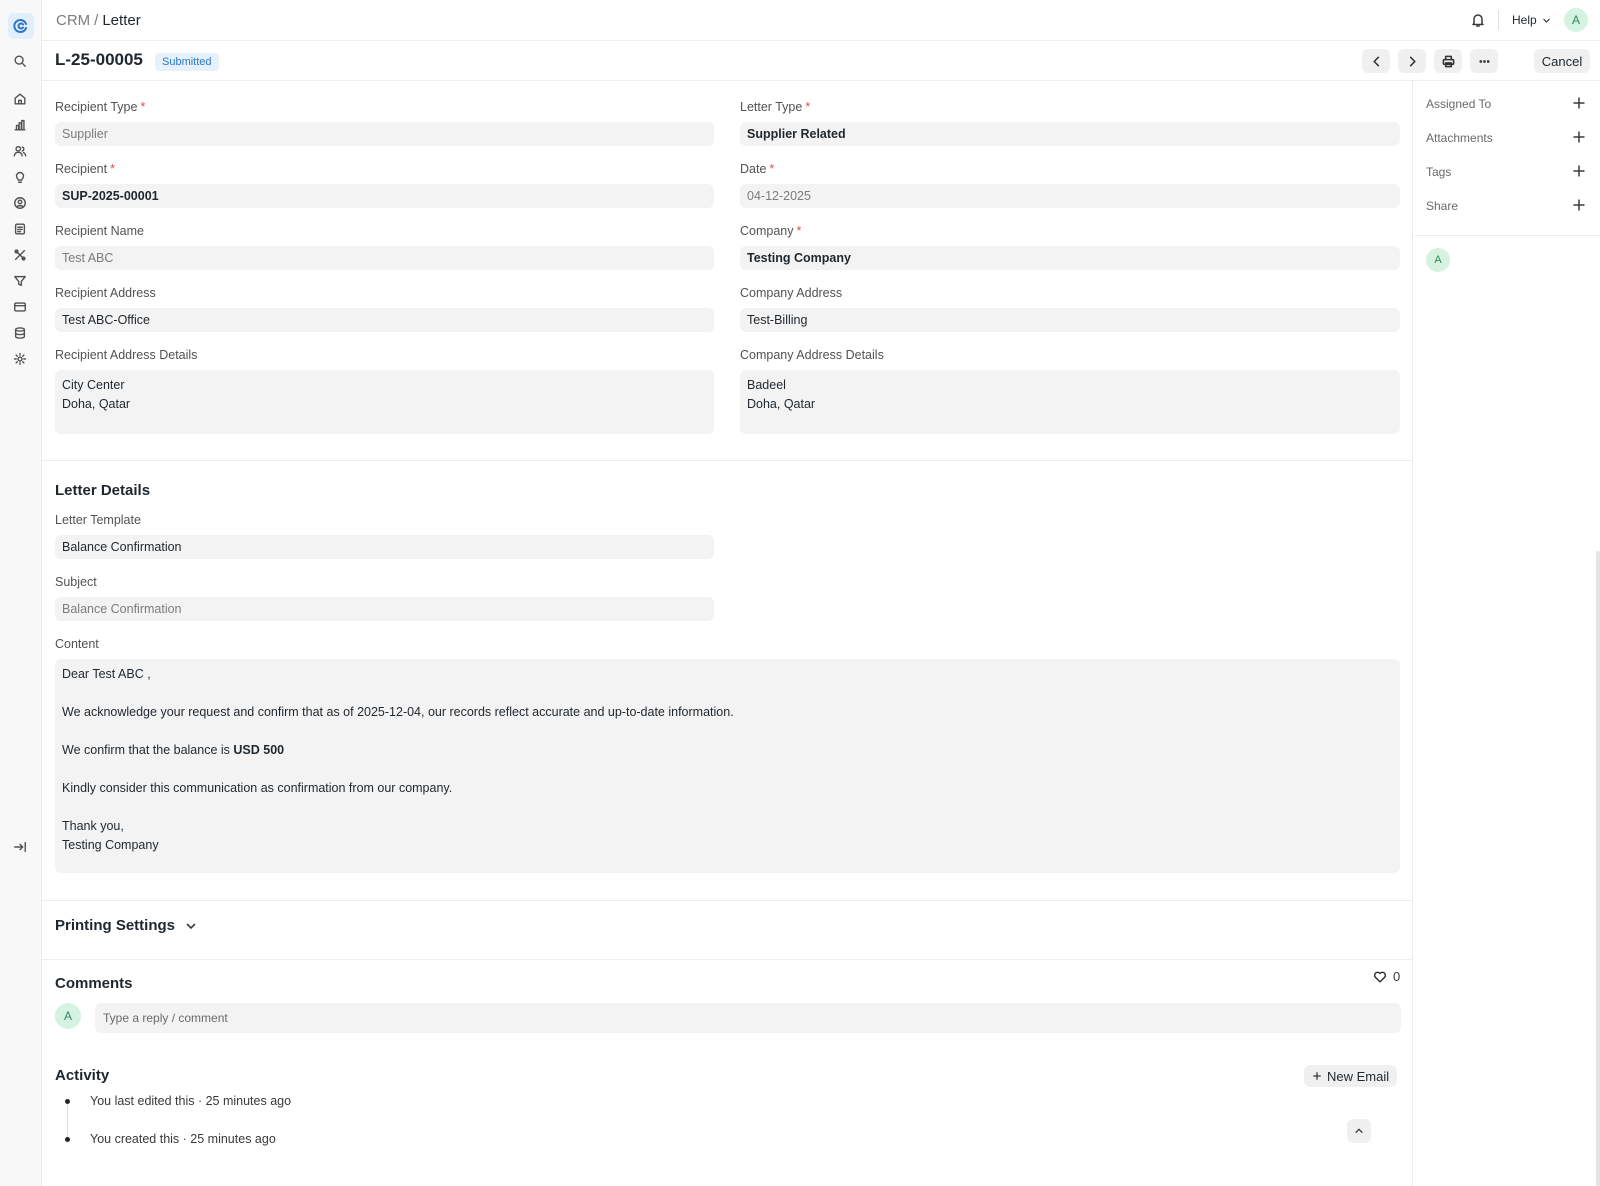 The width and height of the screenshot is (1600, 1186). I want to click on home-icon, so click(20, 99).